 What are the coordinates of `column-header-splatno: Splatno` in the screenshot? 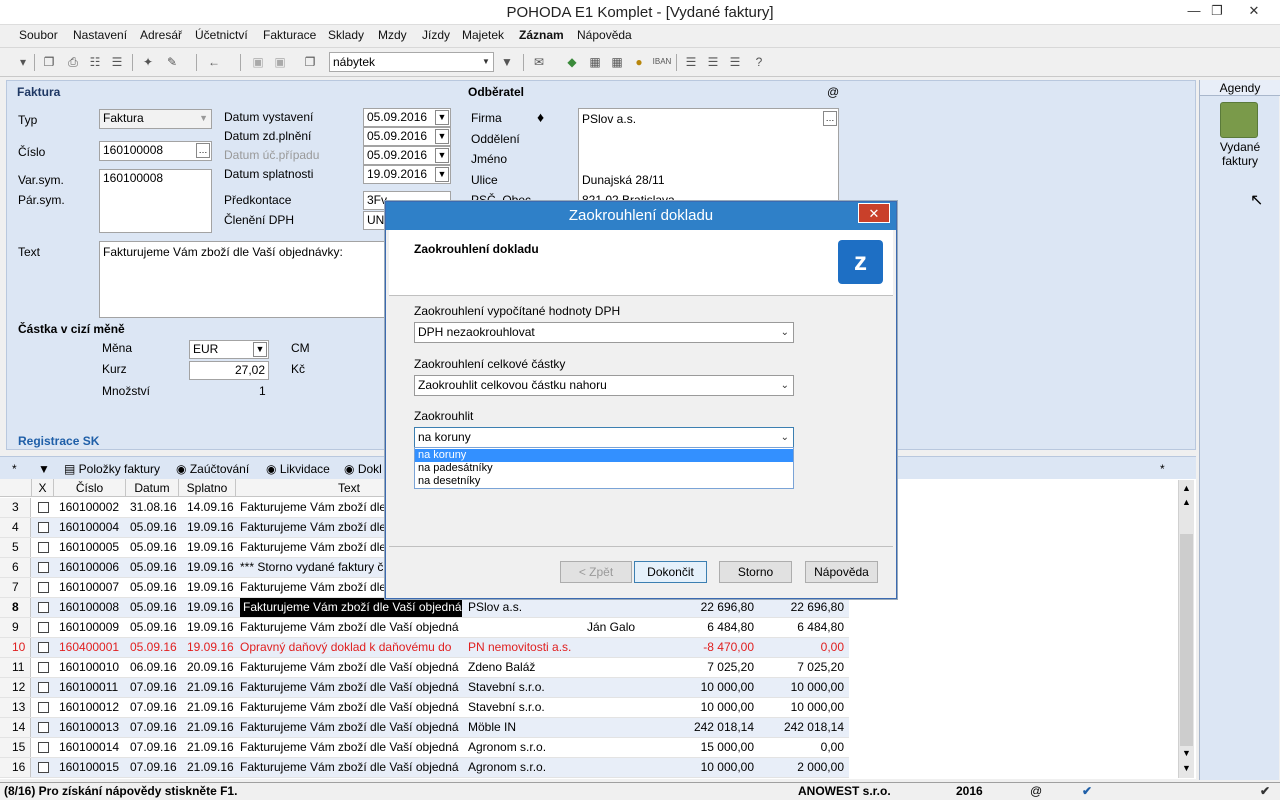 It's located at (207, 488).